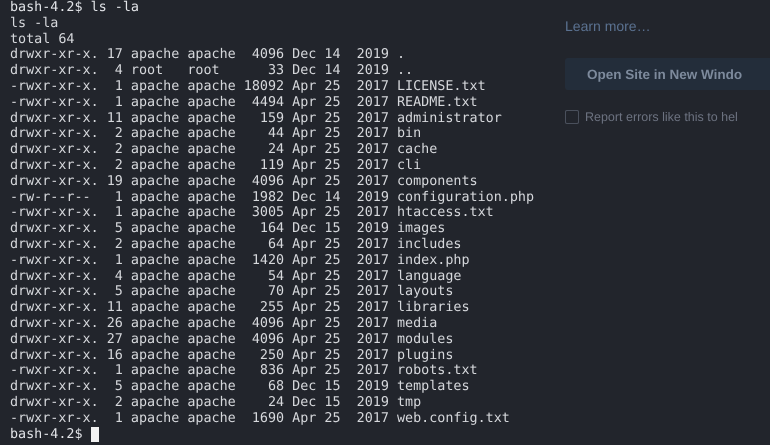 Image resolution: width=770 pixels, height=445 pixels. I want to click on terminal-output-line: drwxr-xr-x. 17 apache apache 4096 Dec 14 2019 ., so click(208, 55).